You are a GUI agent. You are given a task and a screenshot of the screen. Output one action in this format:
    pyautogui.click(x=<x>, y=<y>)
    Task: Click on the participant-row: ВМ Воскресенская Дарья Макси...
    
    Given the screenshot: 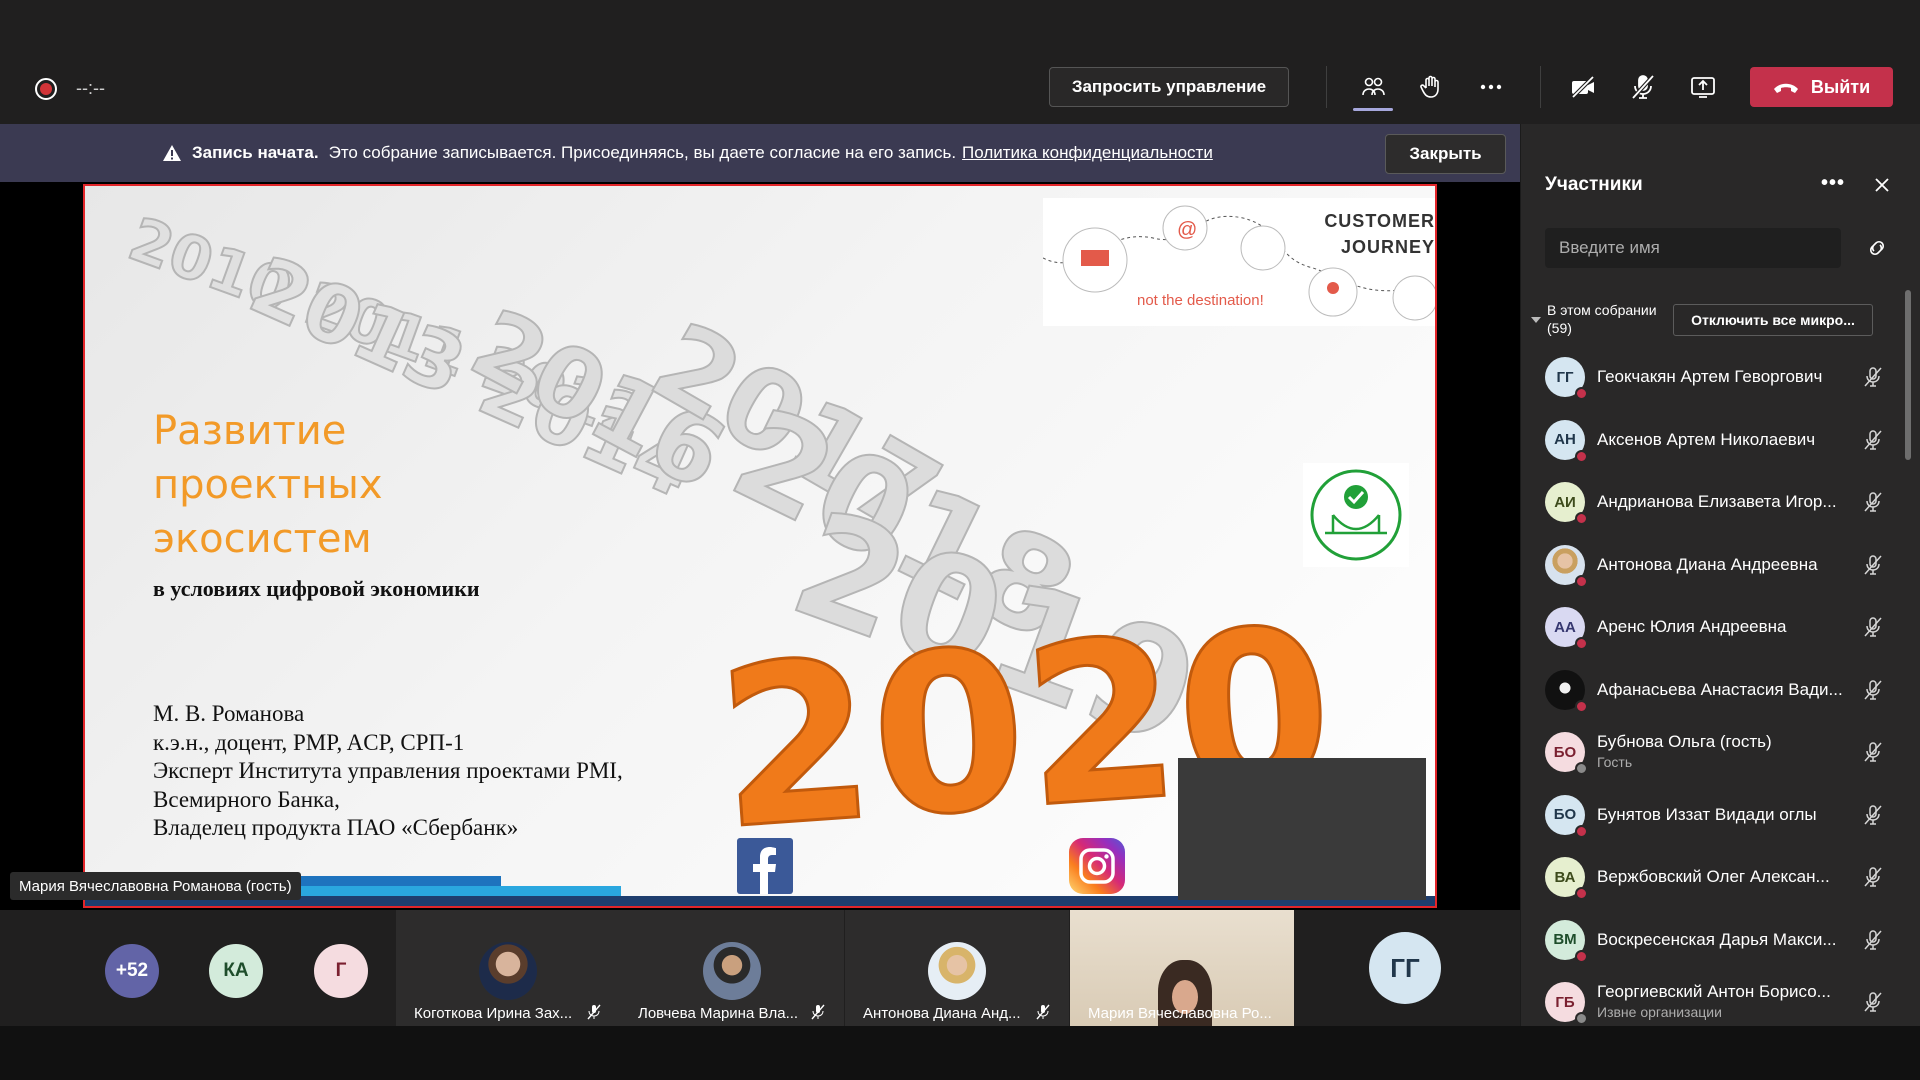 What is the action you would take?
    pyautogui.click(x=1713, y=940)
    